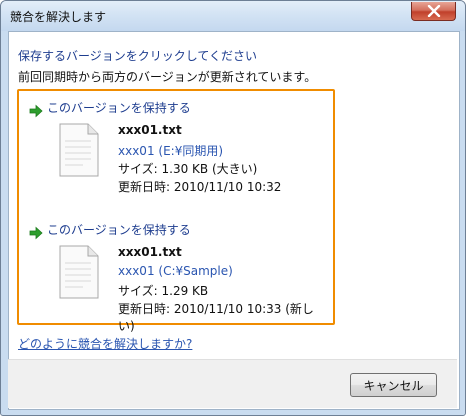 The width and height of the screenshot is (466, 416). Describe the element at coordinates (393, 385) in the screenshot. I see `cancel-button: キャンセル` at that location.